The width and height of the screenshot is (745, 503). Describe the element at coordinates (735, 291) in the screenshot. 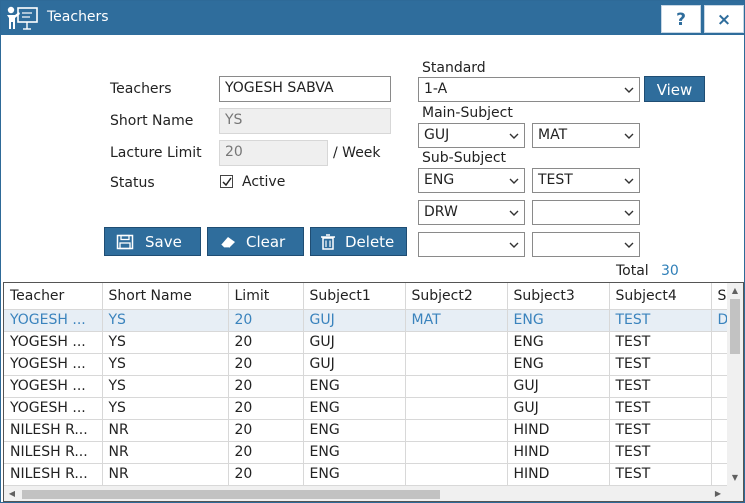

I see `scroll-up-icon: ▲` at that location.